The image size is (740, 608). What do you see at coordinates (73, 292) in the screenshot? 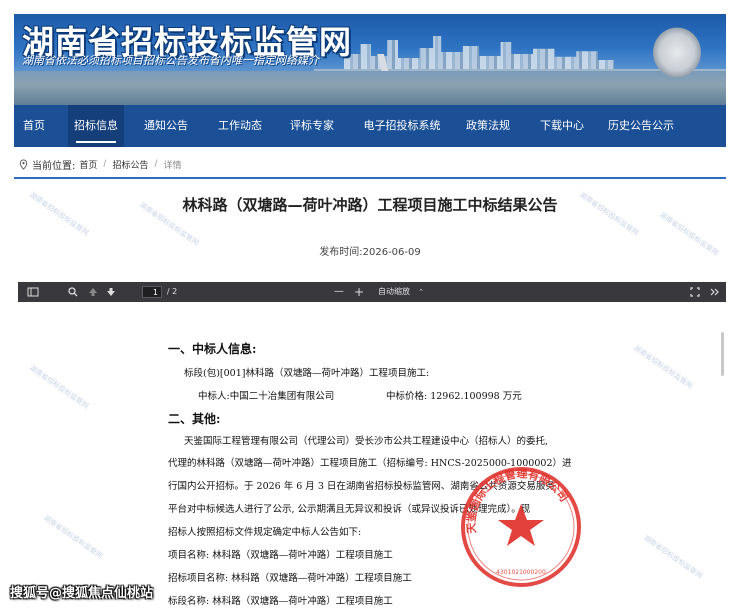
I see `search-icon` at bounding box center [73, 292].